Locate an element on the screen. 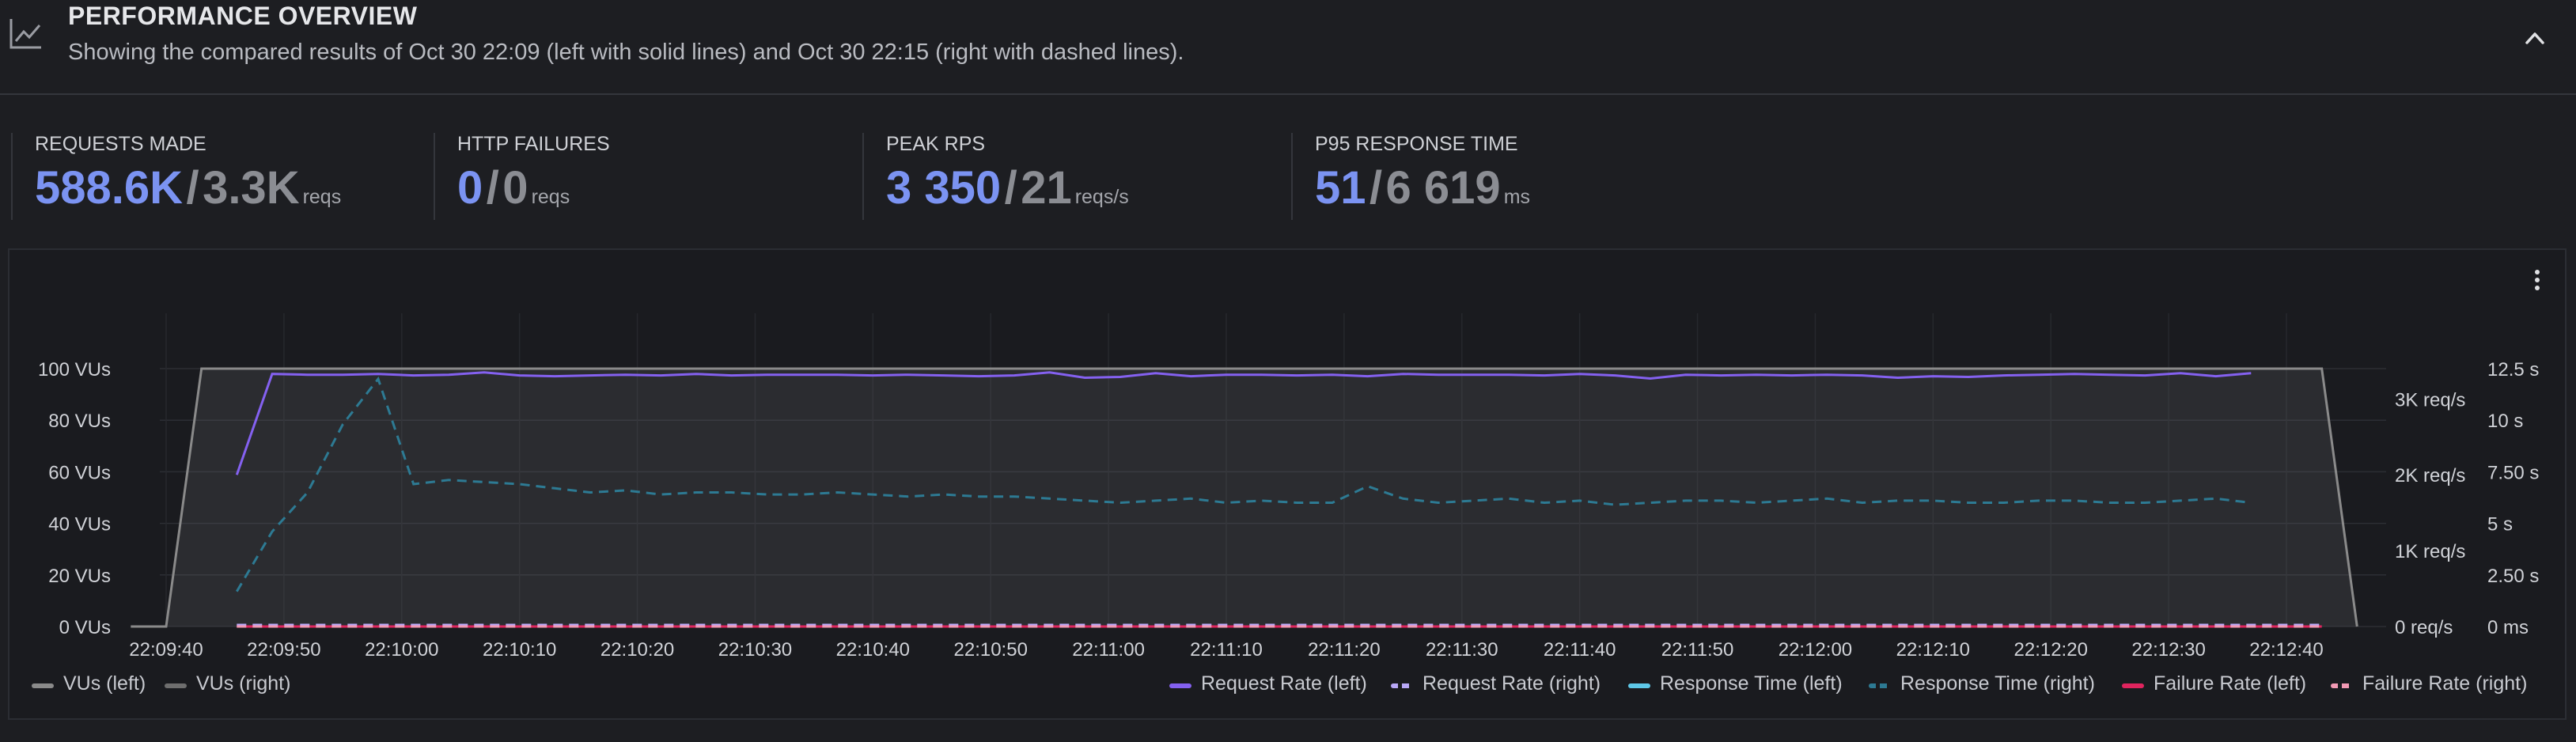  stat-left-value: 588.6K is located at coordinates (109, 188).